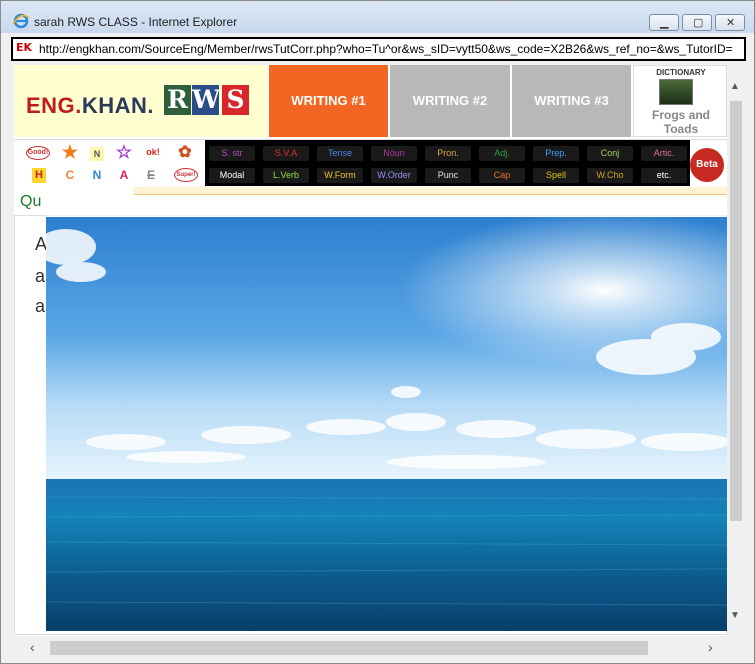 Image resolution: width=755 pixels, height=664 pixels. Describe the element at coordinates (124, 175) in the screenshot. I see `sticker-a: A` at that location.